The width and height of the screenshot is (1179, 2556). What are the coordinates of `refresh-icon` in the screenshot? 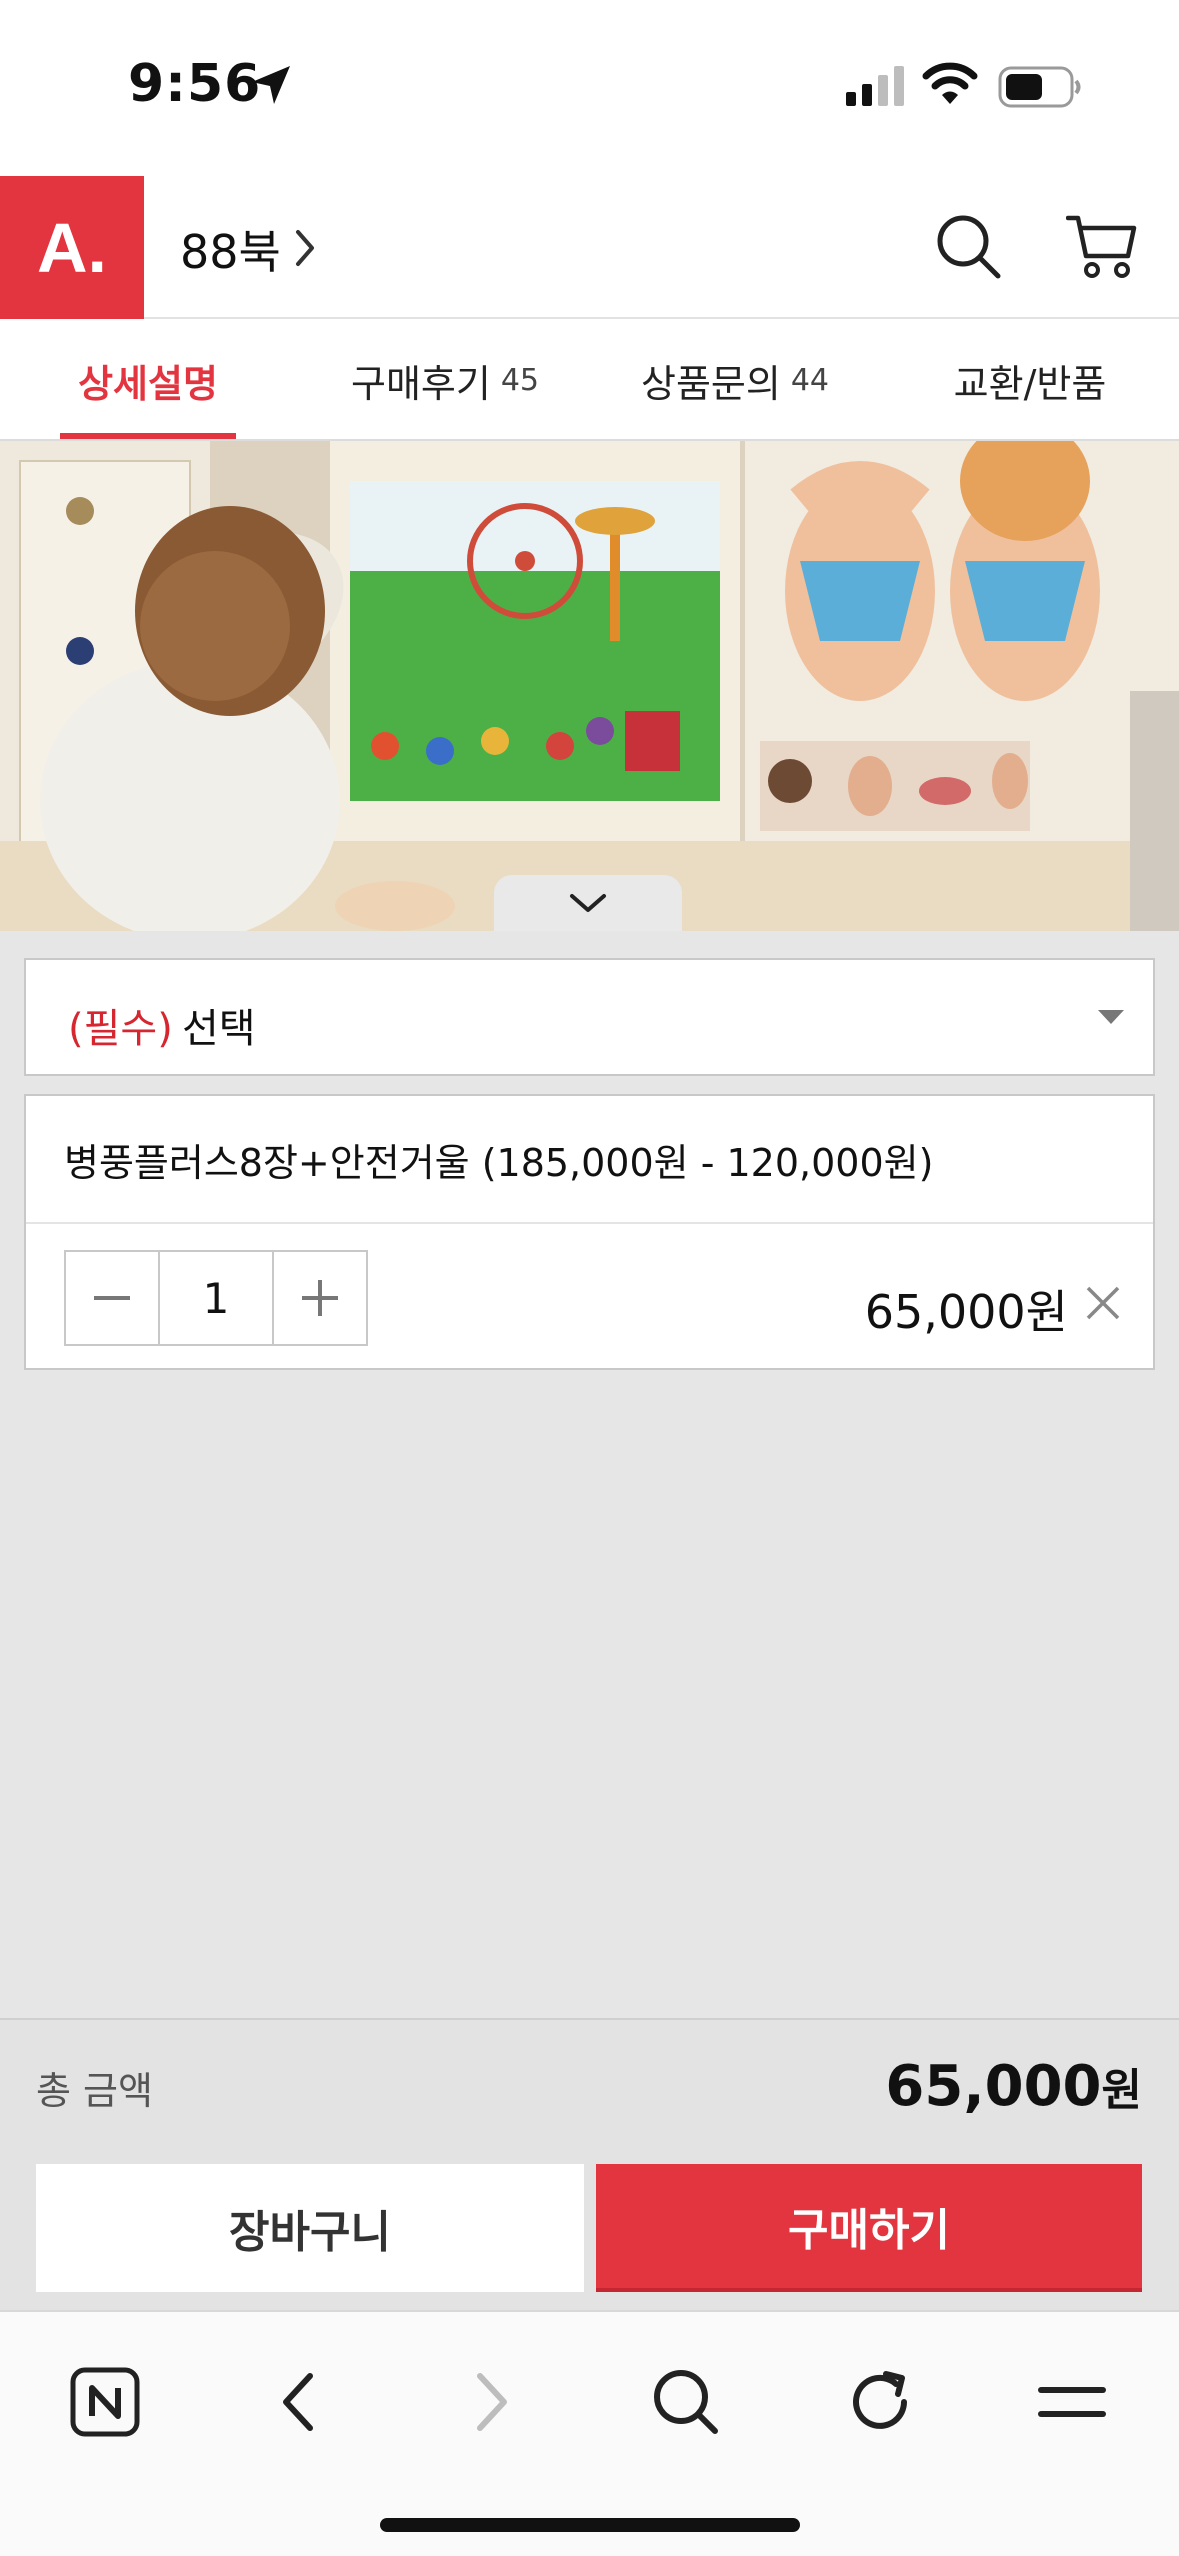 It's located at (880, 2400).